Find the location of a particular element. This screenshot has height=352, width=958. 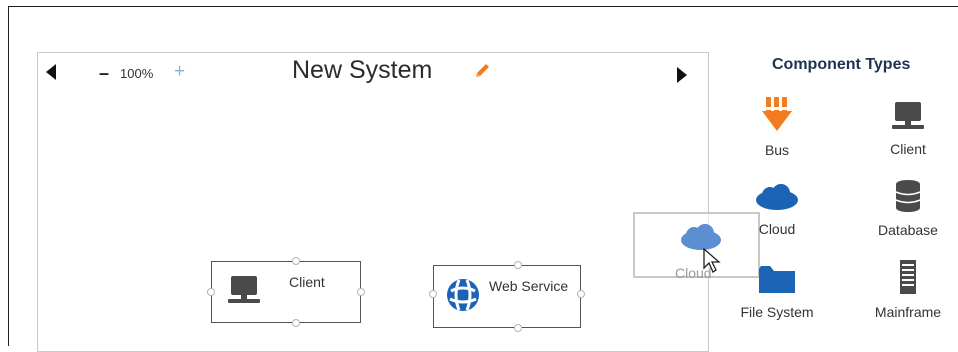

node-label: Client is located at coordinates (307, 282).